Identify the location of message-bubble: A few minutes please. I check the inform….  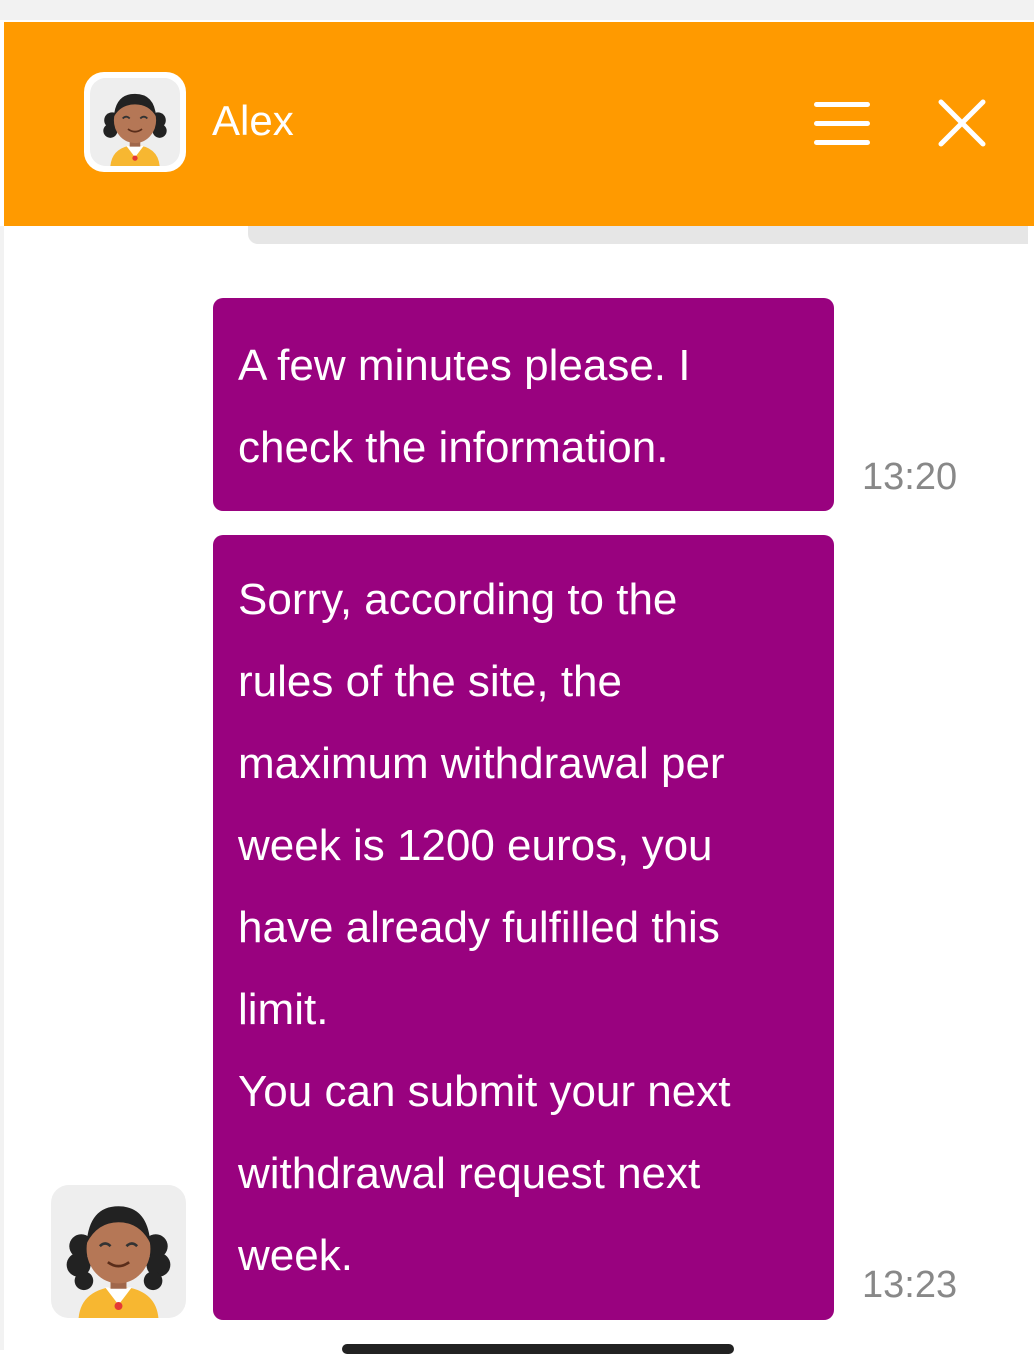
(523, 404).